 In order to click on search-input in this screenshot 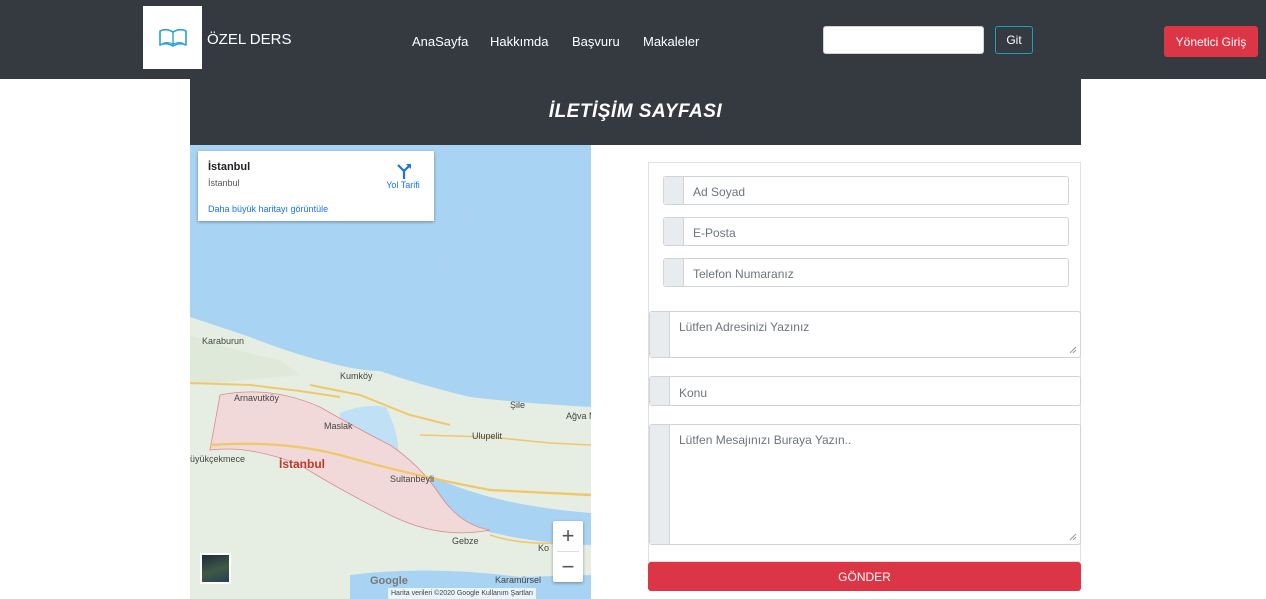, I will do `click(903, 40)`.